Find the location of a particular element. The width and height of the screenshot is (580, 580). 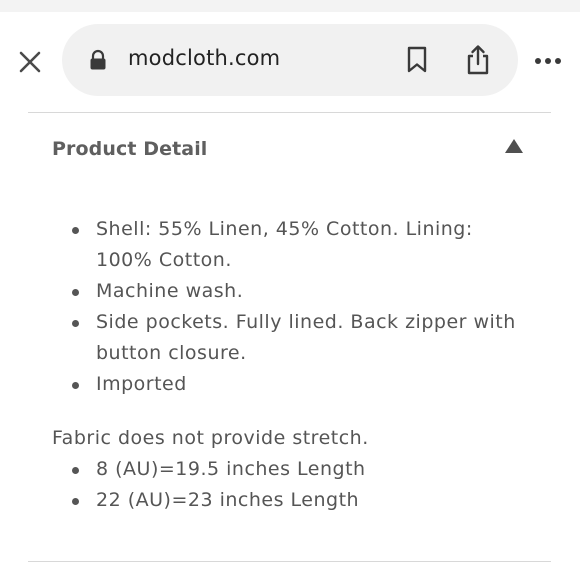

close-icon is located at coordinates (30, 62).